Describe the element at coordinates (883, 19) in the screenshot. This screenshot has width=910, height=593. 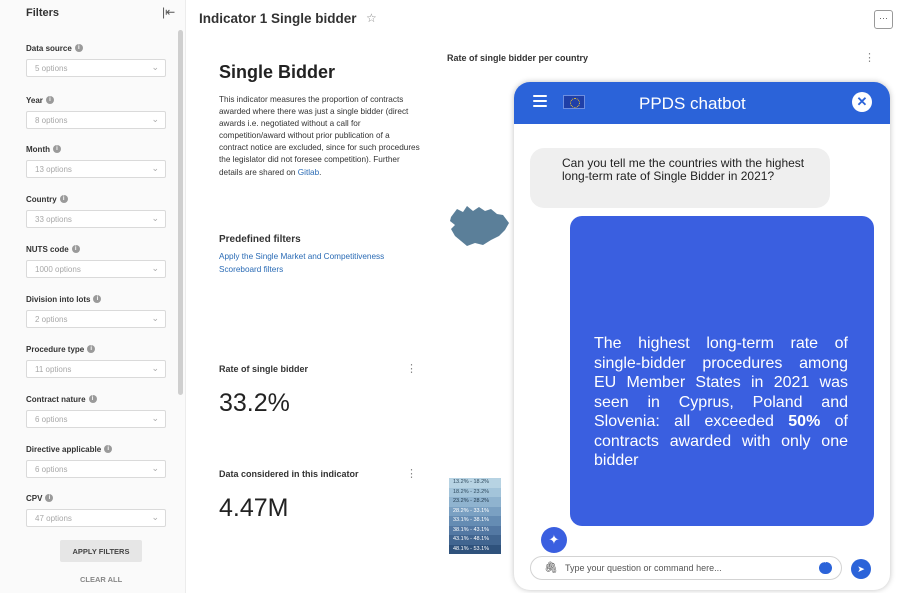
I see `more-options-button: ···` at that location.